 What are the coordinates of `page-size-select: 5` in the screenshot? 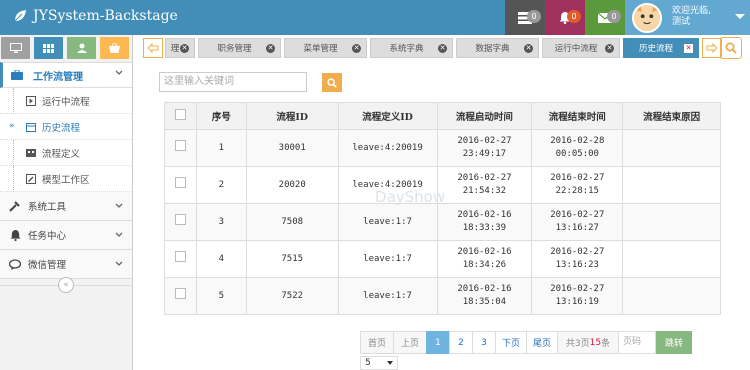 It's located at (379, 363).